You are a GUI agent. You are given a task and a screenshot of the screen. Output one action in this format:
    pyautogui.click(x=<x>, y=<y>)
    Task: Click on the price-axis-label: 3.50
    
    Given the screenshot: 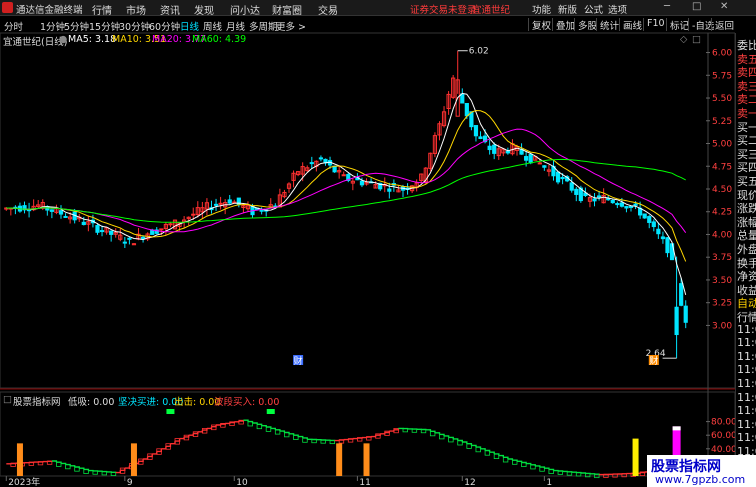 What is the action you would take?
    pyautogui.click(x=722, y=281)
    